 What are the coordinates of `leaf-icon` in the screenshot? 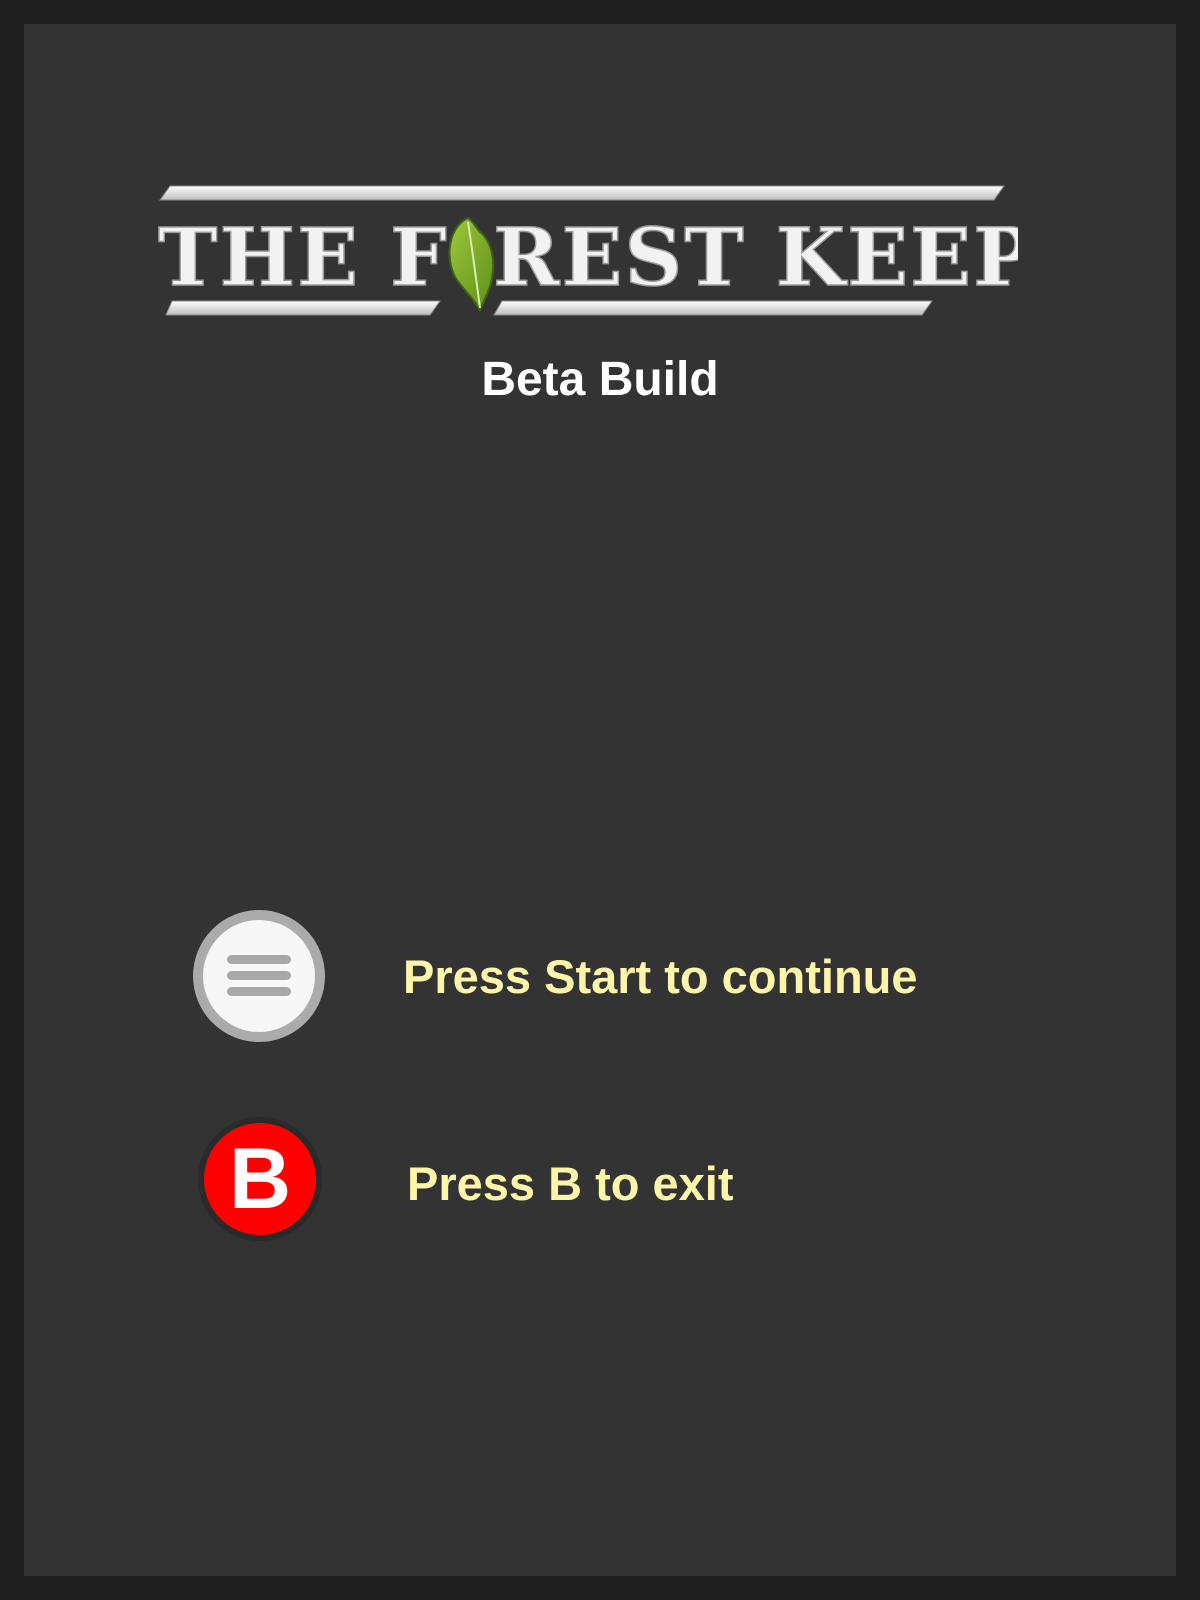 It's located at (471, 264).